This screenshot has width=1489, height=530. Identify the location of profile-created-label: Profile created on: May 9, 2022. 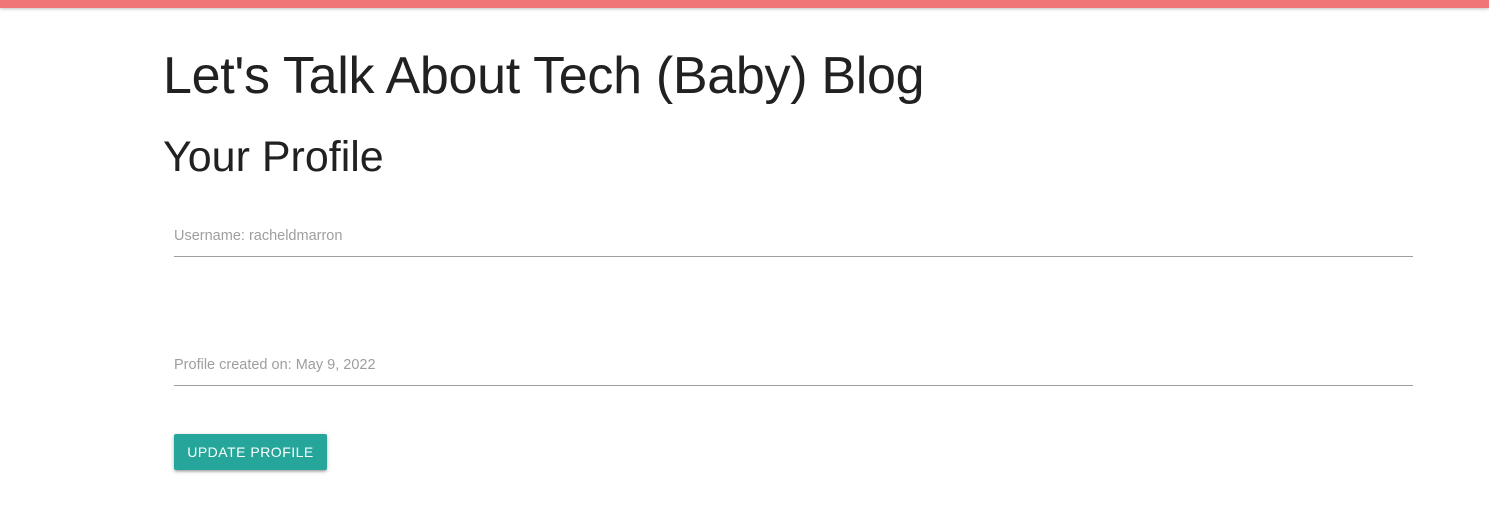
(275, 365).